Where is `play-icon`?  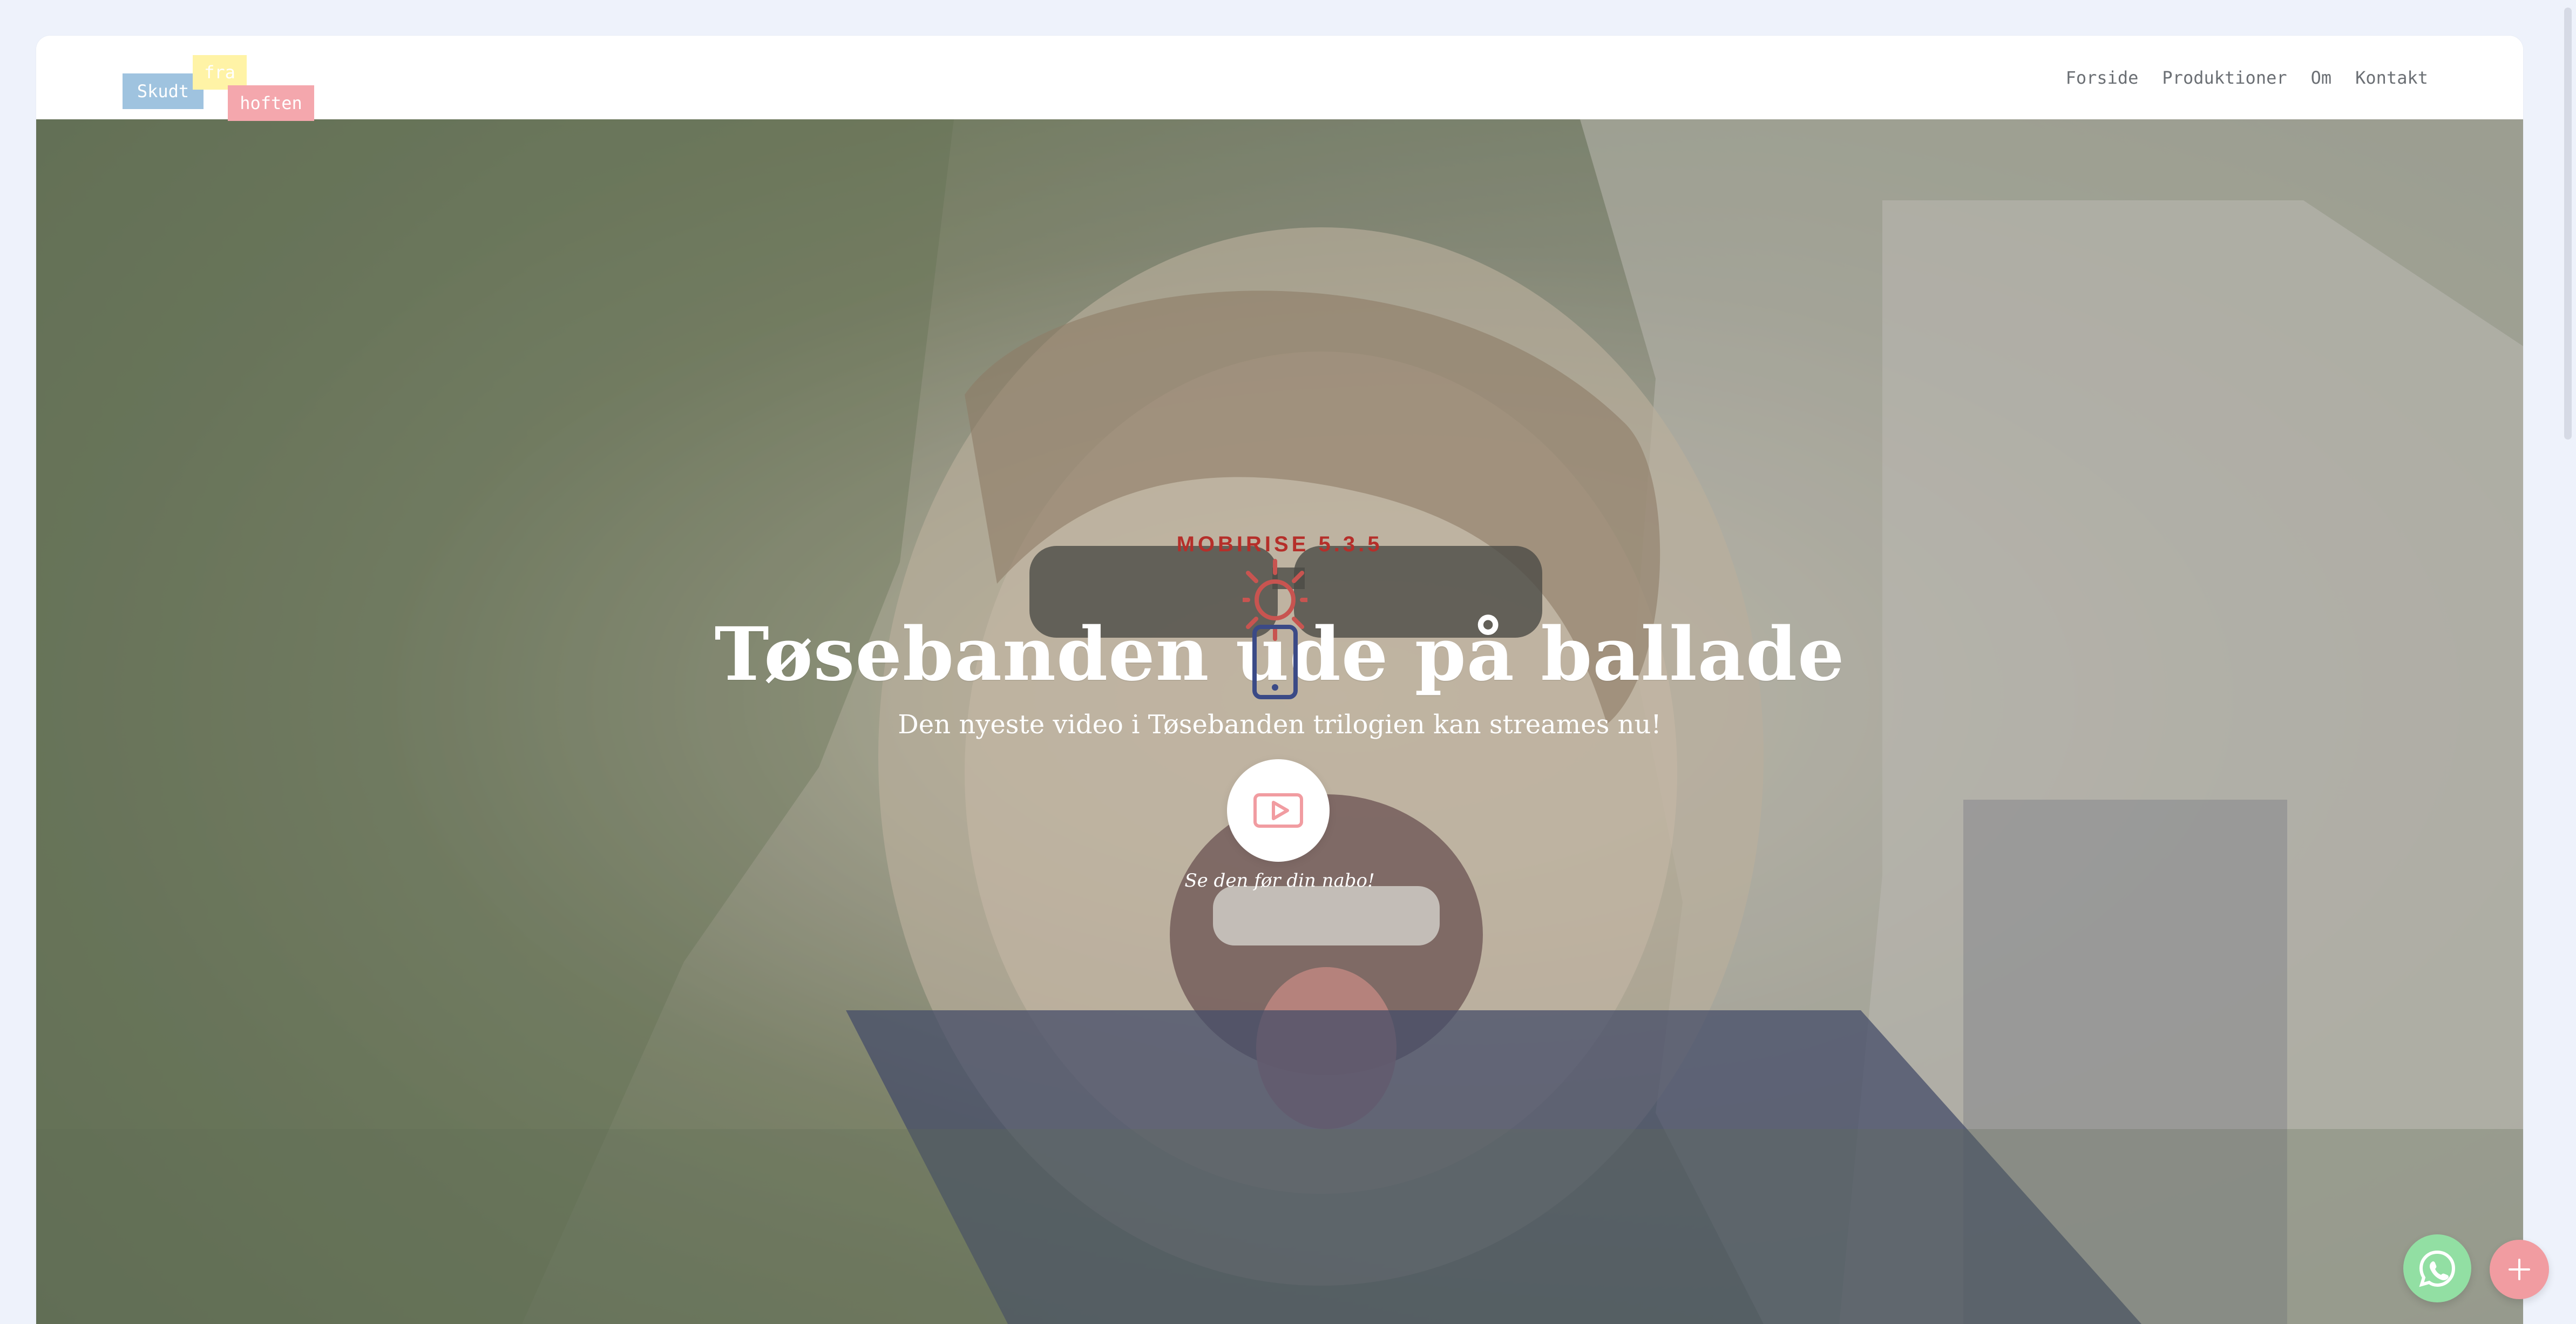
play-icon is located at coordinates (1278, 810).